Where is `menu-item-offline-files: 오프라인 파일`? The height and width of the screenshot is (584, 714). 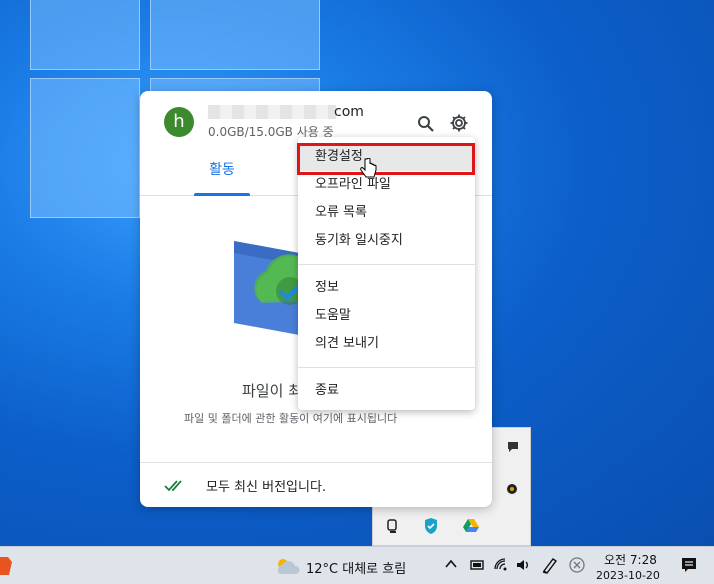 menu-item-offline-files: 오프라인 파일 is located at coordinates (386, 185).